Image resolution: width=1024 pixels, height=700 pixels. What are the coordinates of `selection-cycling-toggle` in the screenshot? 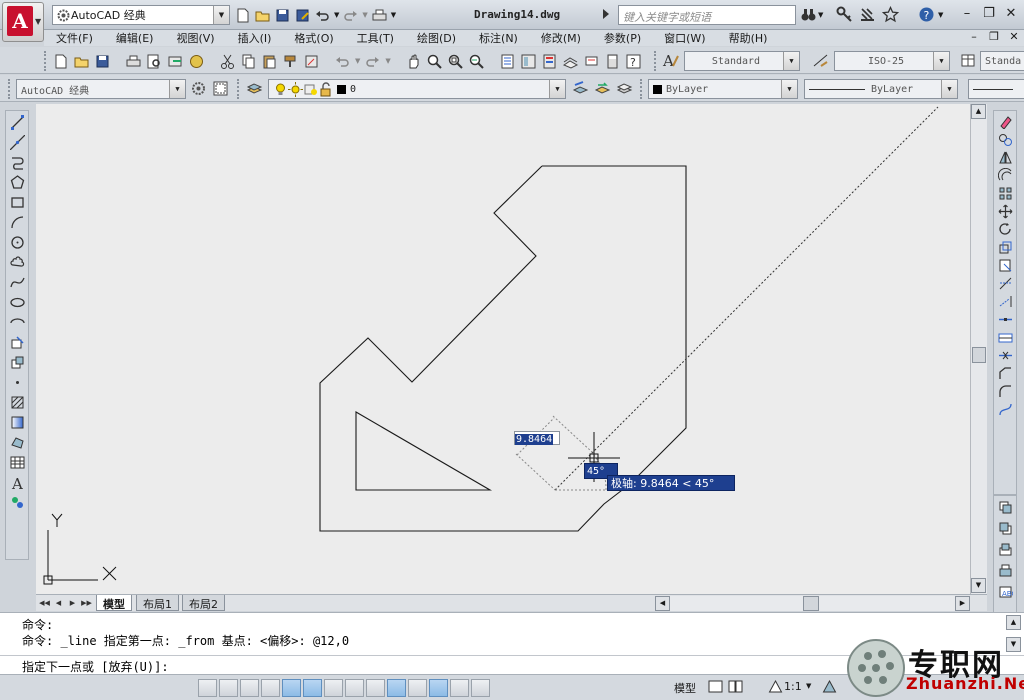 It's located at (480, 688).